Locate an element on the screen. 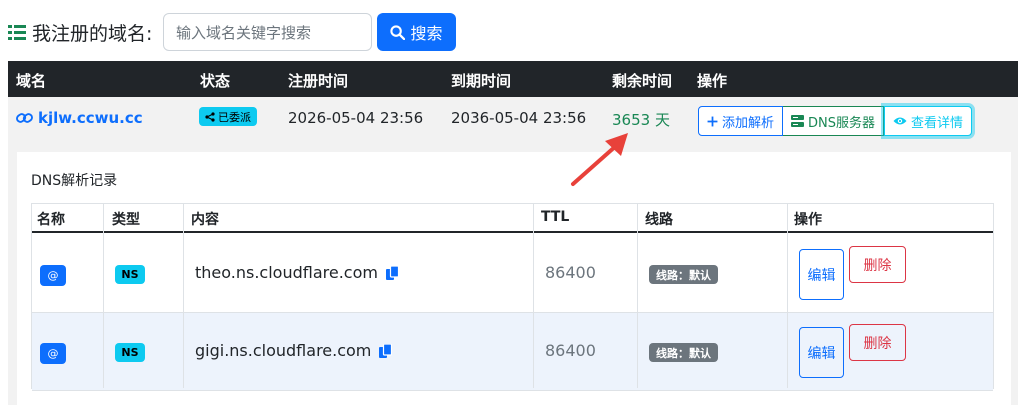 Image resolution: width=1024 pixels, height=405 pixels. dns-servers-label: DNS服务器 is located at coordinates (842, 123).